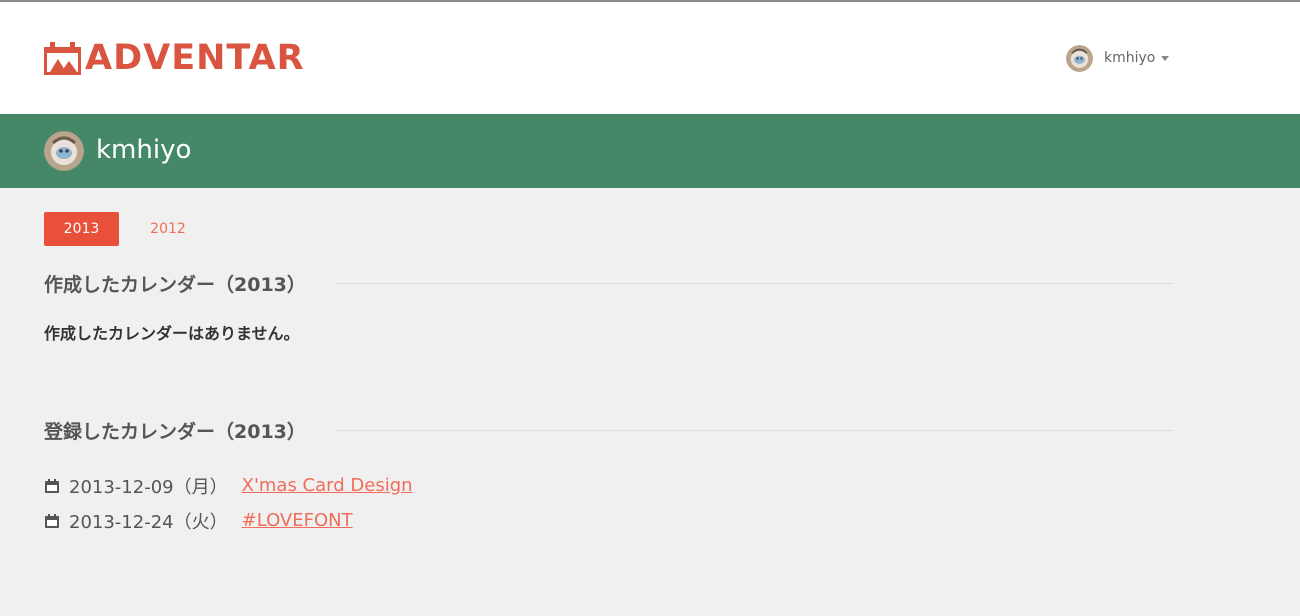 The width and height of the screenshot is (1300, 616). Describe the element at coordinates (175, 284) in the screenshot. I see `created-calendars-title: 作成したカレンダー（2013）` at that location.